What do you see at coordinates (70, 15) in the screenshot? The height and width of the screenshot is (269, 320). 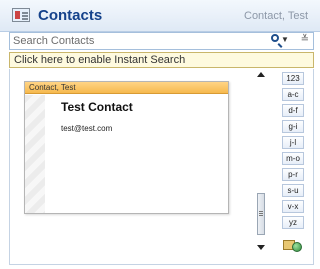 I see `page-title: Contacts` at bounding box center [70, 15].